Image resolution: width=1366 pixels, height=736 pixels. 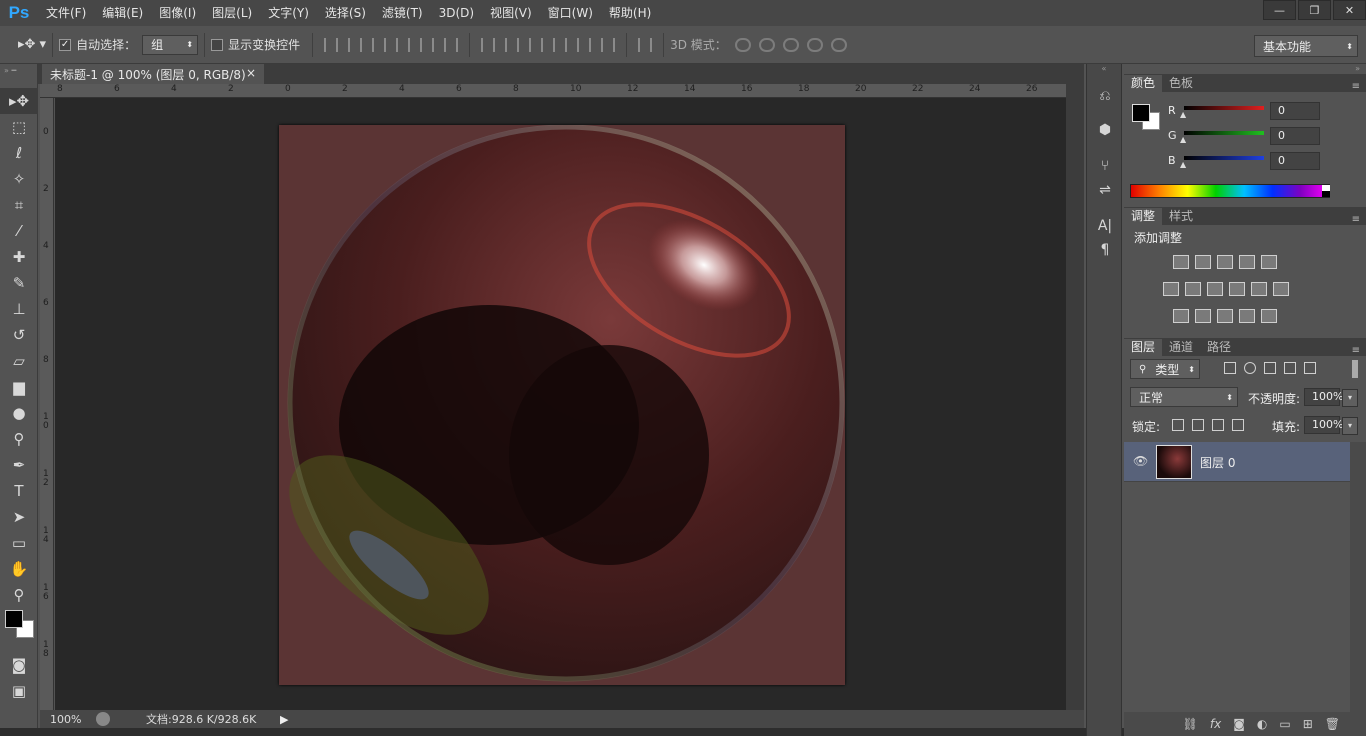 What do you see at coordinates (1350, 398) in the screenshot?
I see `opacity-dropdown-icon: ▾` at bounding box center [1350, 398].